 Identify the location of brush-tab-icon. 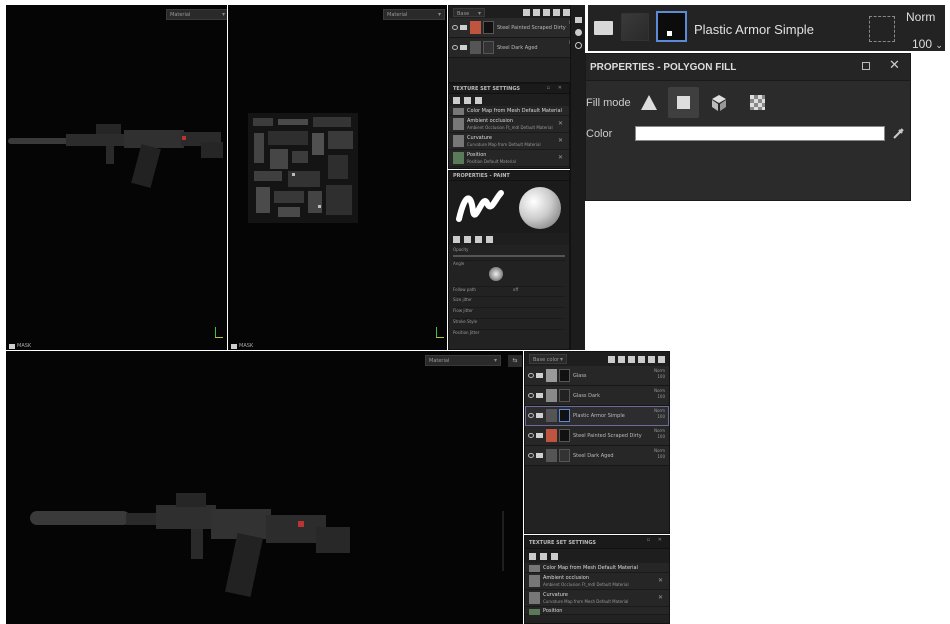
(456, 239).